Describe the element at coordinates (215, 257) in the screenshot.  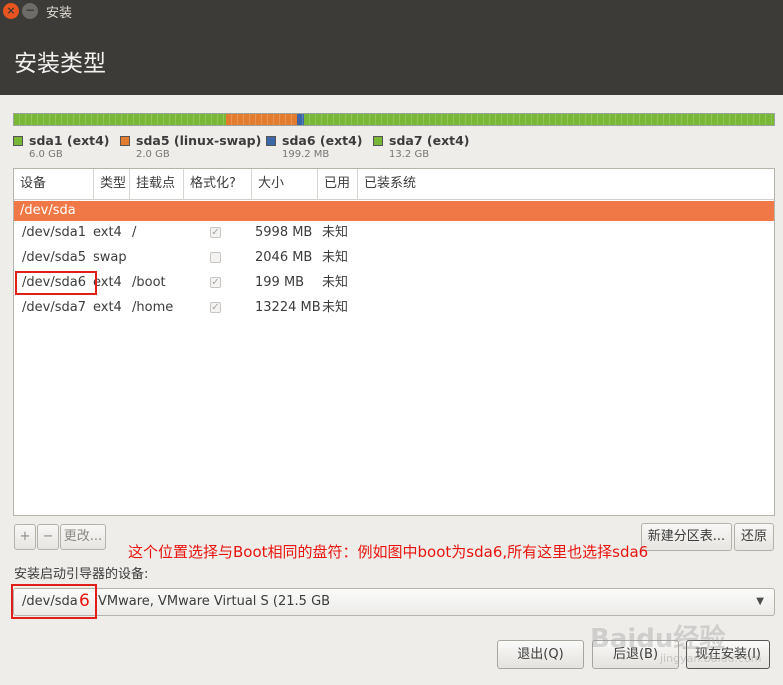
I see `format-checkbox` at that location.